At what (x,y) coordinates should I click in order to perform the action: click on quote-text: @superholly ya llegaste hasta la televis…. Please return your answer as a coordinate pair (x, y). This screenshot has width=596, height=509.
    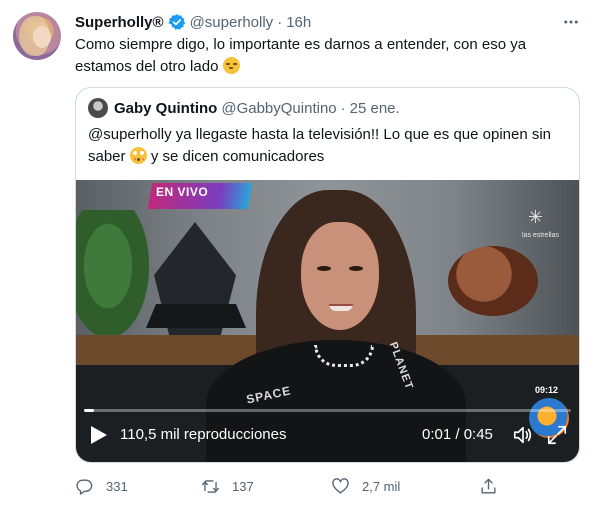
    Looking at the image, I should click on (328, 146).